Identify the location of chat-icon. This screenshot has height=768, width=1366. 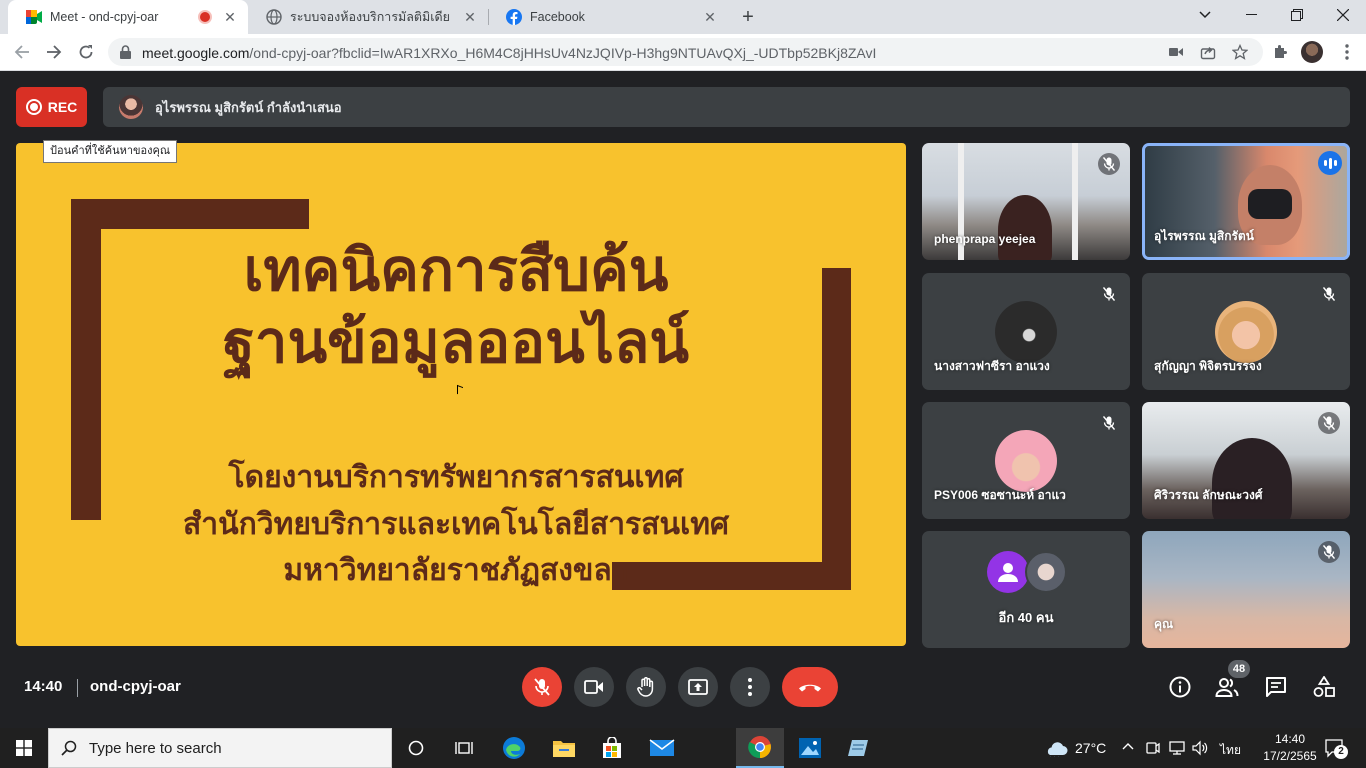
(1276, 687).